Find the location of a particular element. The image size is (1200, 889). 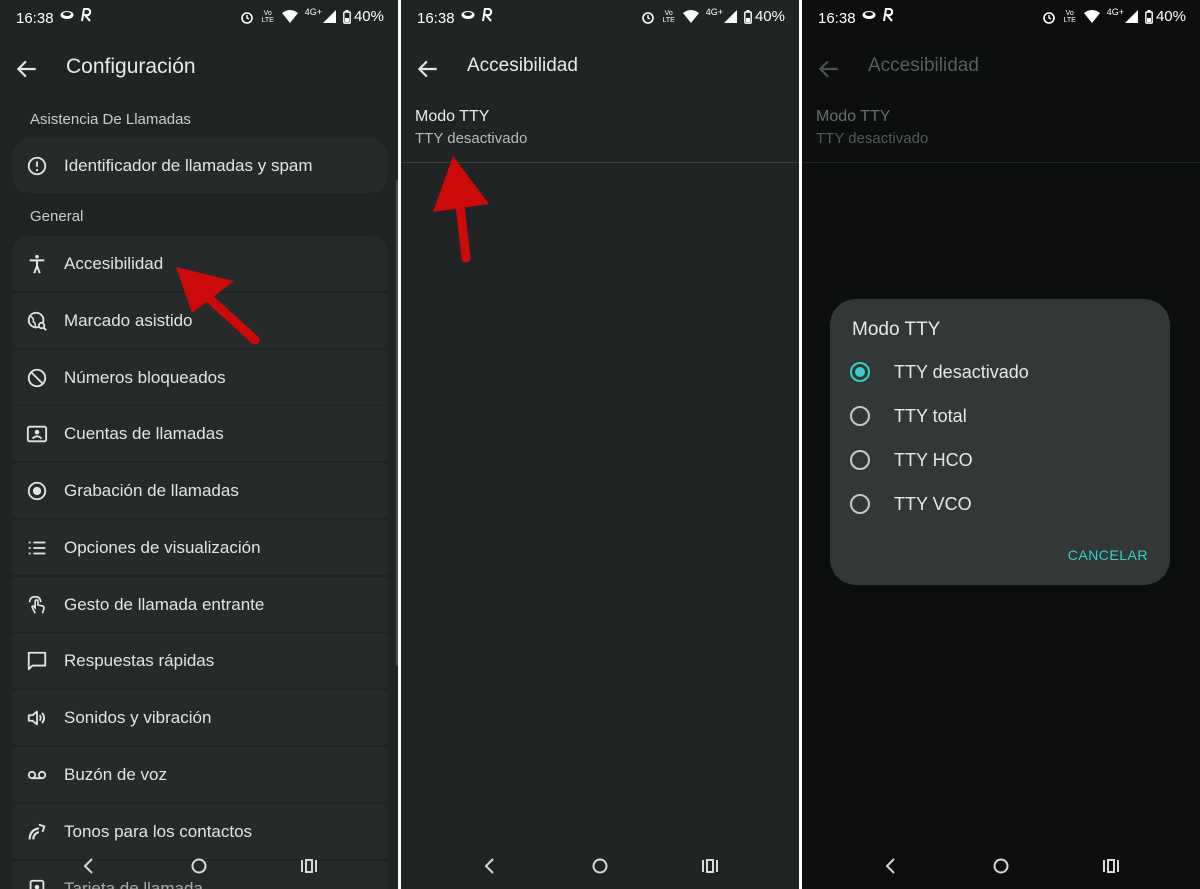

radio-option-label: TTY VCO is located at coordinates (933, 503).